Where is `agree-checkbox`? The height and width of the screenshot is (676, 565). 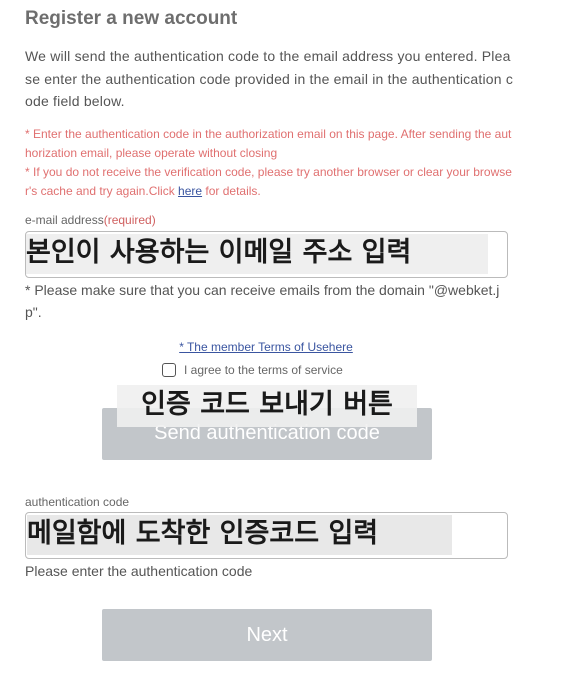
agree-checkbox is located at coordinates (169, 370).